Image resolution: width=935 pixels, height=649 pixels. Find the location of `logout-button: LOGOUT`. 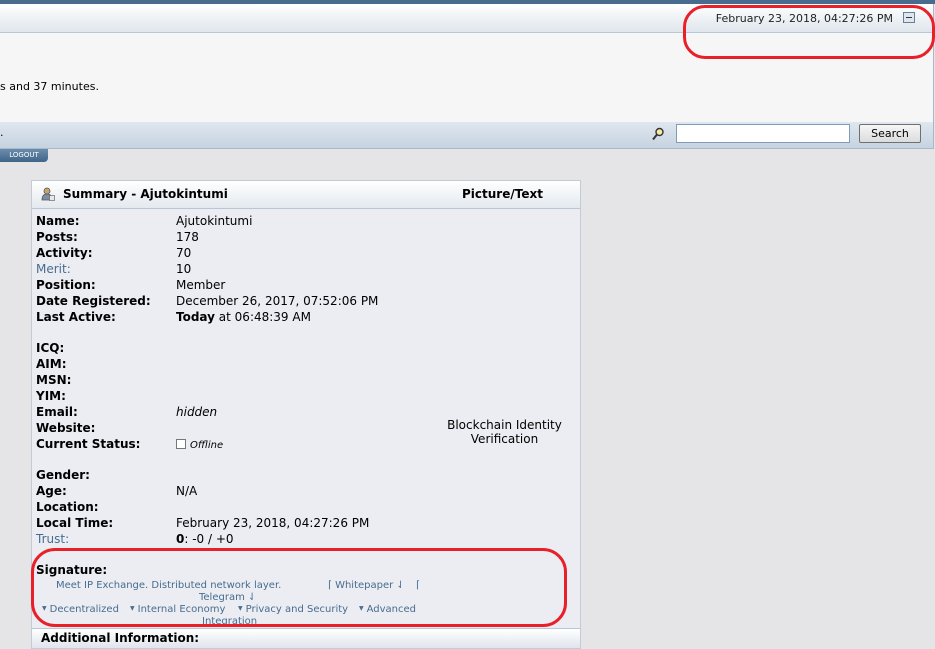

logout-button: LOGOUT is located at coordinates (24, 155).